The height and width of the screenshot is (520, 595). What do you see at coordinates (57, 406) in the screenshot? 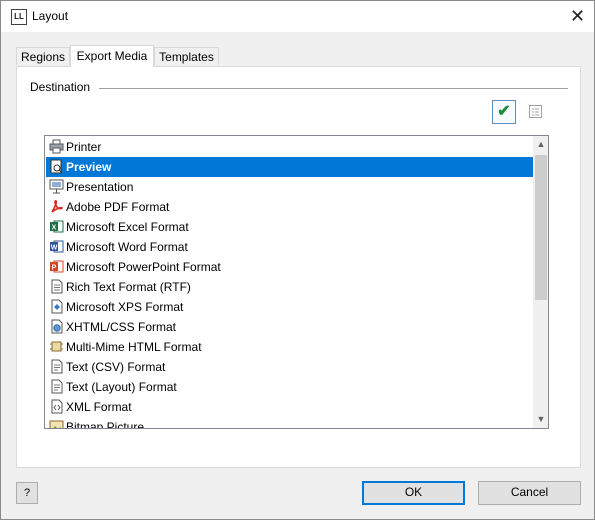
I see `xml-icon` at bounding box center [57, 406].